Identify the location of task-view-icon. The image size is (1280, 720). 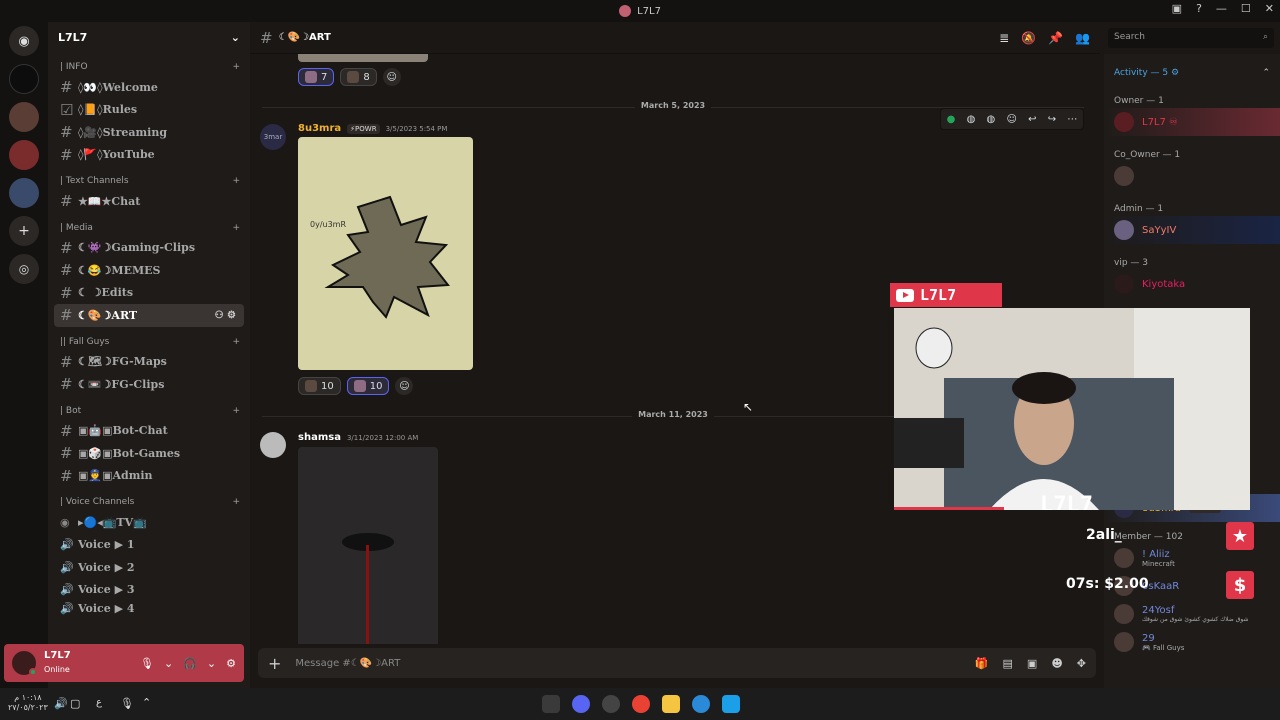
(551, 704).